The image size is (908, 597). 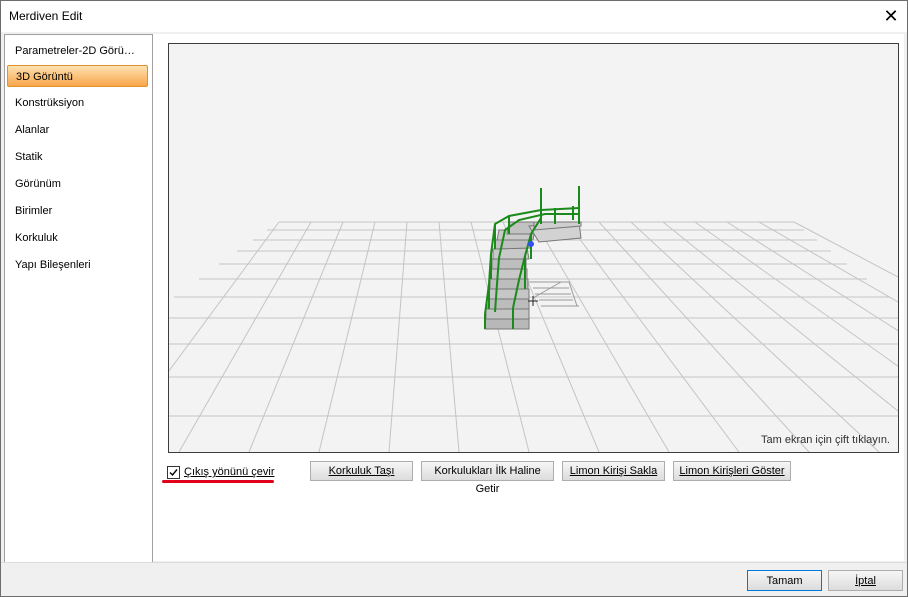 What do you see at coordinates (77, 211) in the screenshot?
I see `sidebar-item-units: Birimler` at bounding box center [77, 211].